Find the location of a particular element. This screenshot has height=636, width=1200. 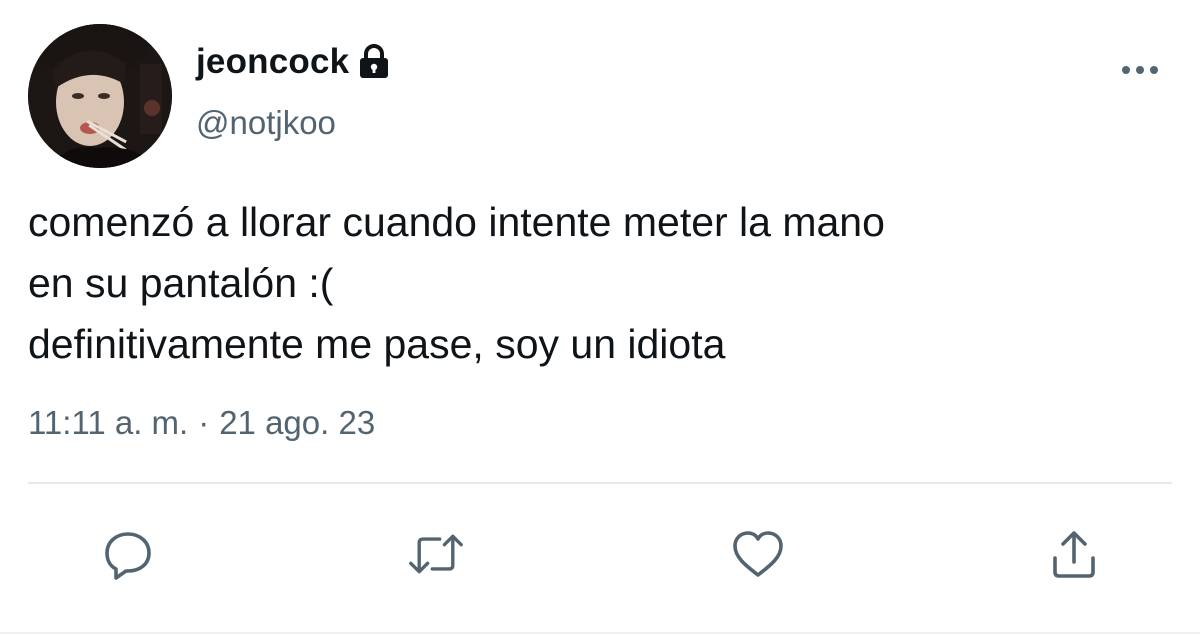

tweet-date: 21 ago. 23 is located at coordinates (297, 423).